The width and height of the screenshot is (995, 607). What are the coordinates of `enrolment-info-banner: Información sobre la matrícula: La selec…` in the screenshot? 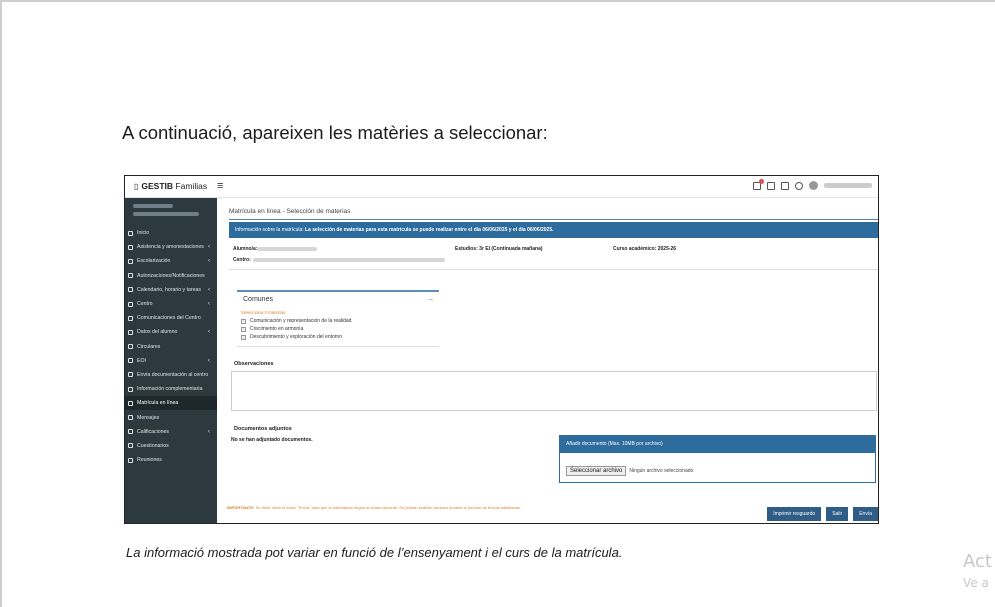 It's located at (553, 230).